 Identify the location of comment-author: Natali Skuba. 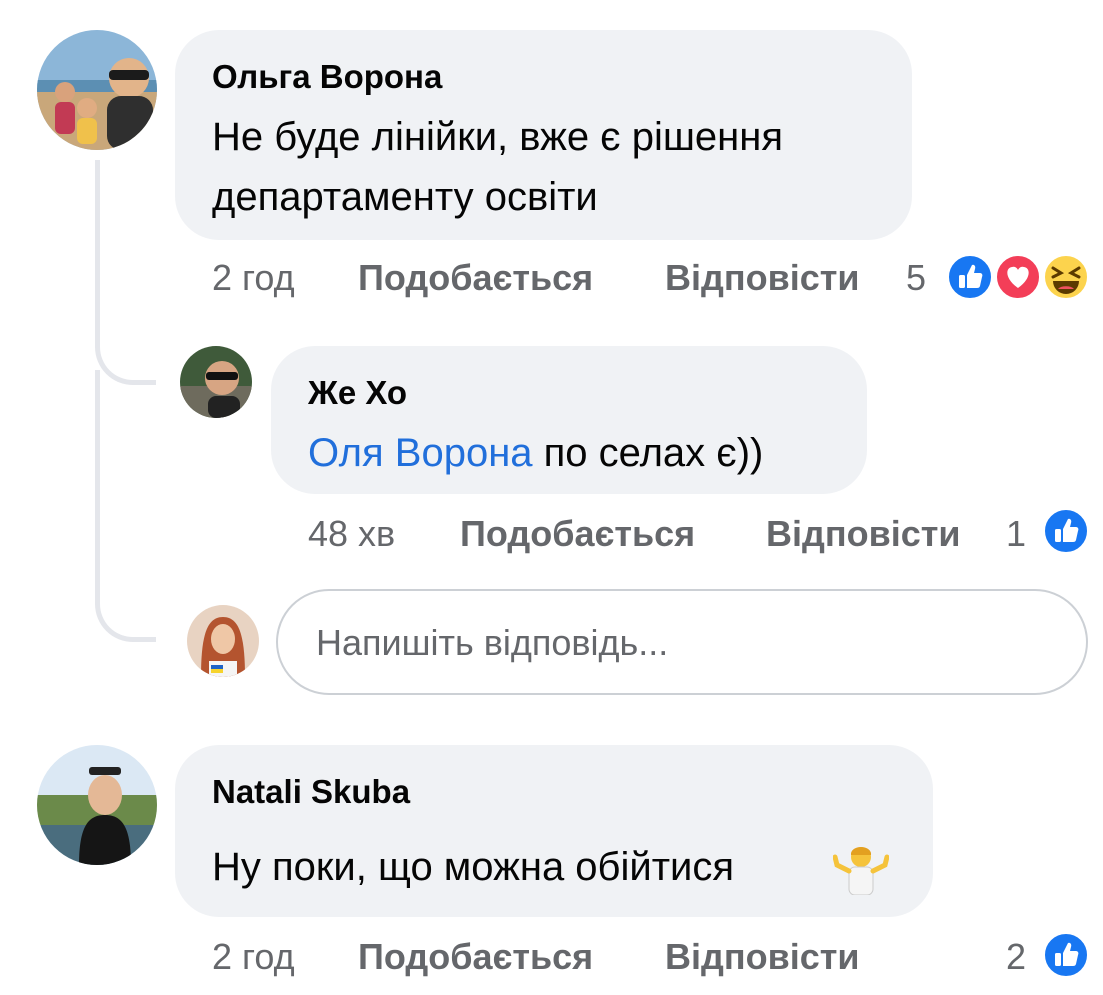
(311, 792).